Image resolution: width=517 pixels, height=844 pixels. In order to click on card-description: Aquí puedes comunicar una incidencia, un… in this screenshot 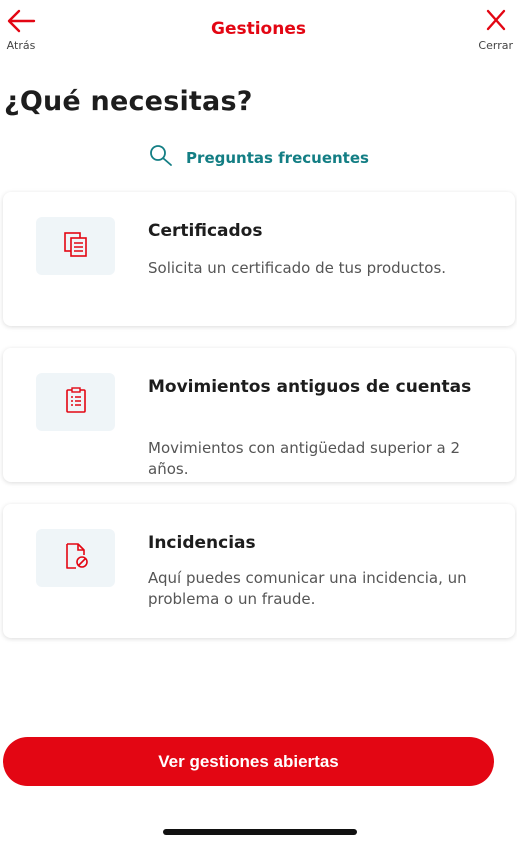, I will do `click(307, 588)`.